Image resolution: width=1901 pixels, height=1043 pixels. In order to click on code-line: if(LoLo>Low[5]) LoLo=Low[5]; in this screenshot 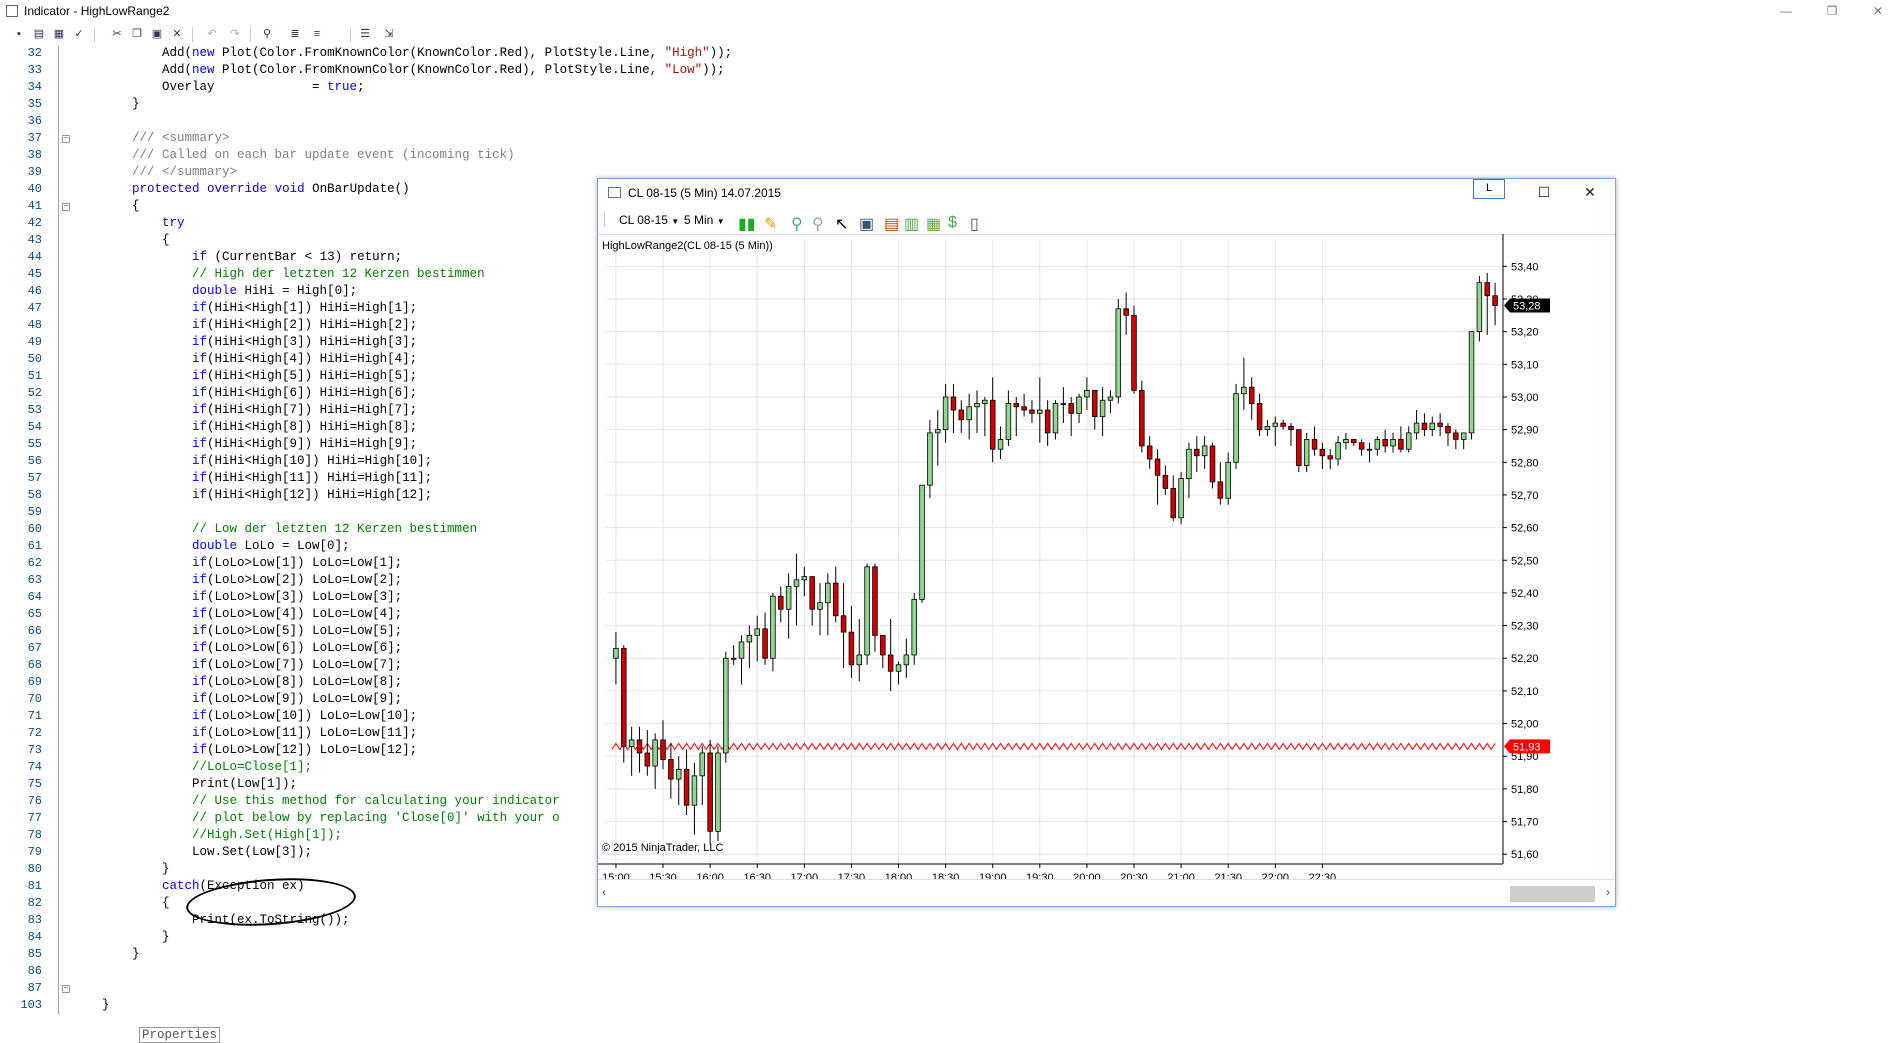, I will do `click(237, 632)`.